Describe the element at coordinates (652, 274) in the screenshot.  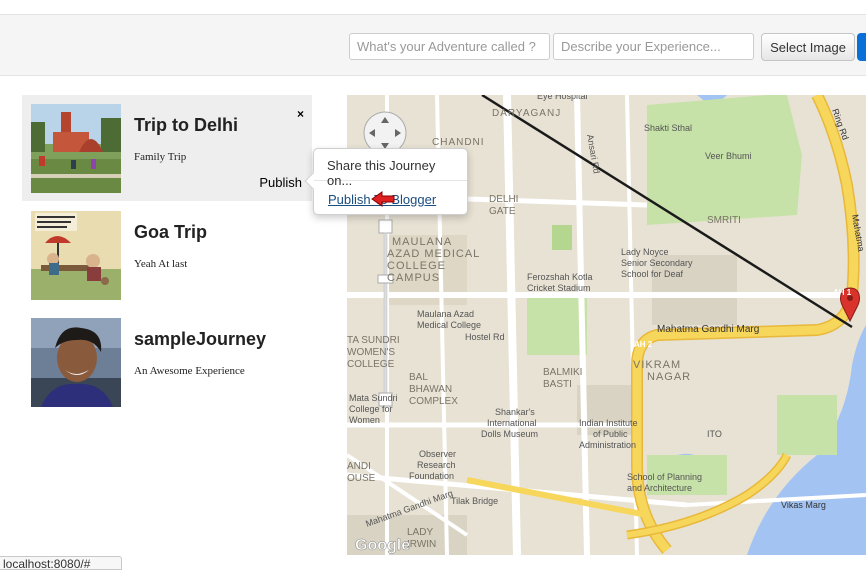
I see `svg-text: School for Deaf` at that location.